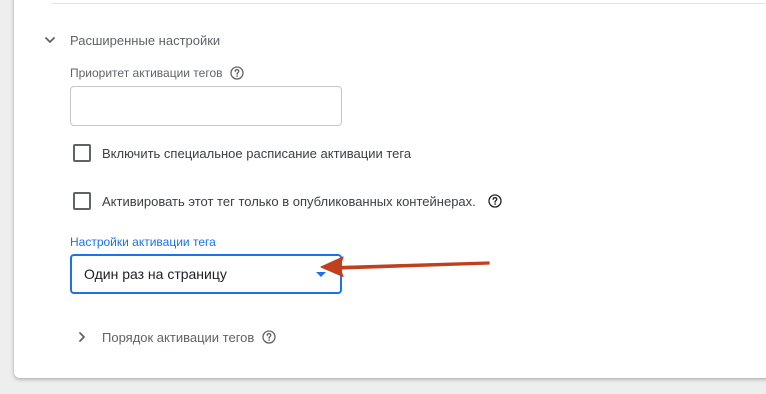 The height and width of the screenshot is (394, 766). Describe the element at coordinates (155, 274) in the screenshot. I see `firing-options-value: Один раз на страницу` at that location.